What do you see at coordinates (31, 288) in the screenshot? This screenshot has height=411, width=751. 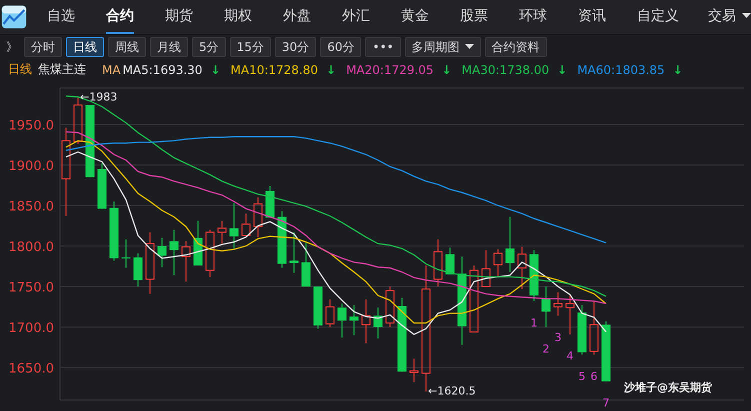 I see `axis-label: 1750.0` at bounding box center [31, 288].